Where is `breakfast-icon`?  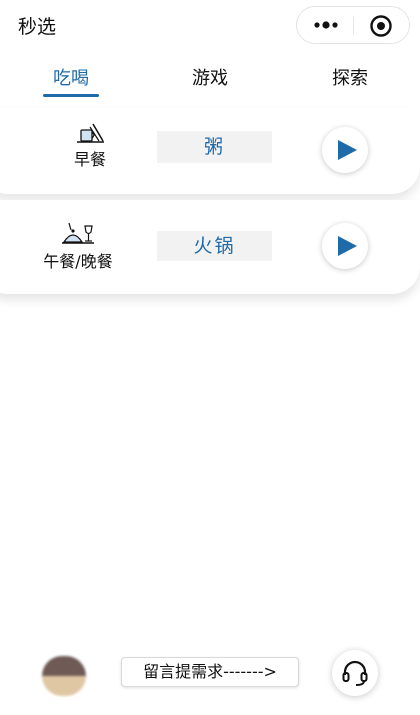 breakfast-icon is located at coordinates (90, 133).